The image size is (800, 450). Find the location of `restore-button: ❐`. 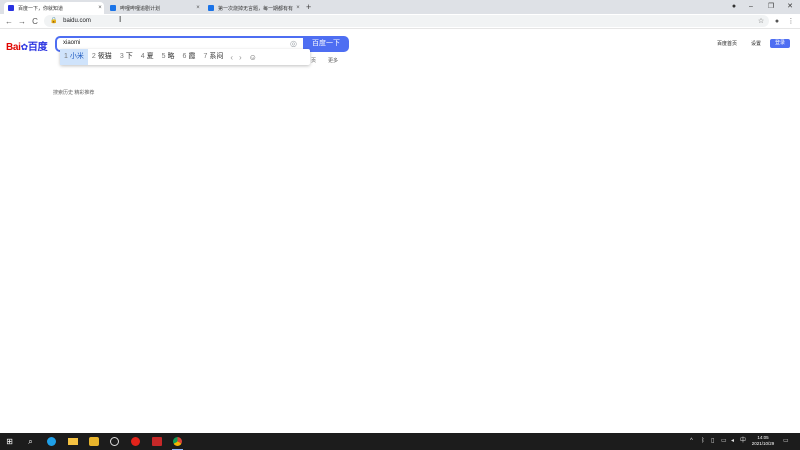

restore-button: ❐ is located at coordinates (771, 7).